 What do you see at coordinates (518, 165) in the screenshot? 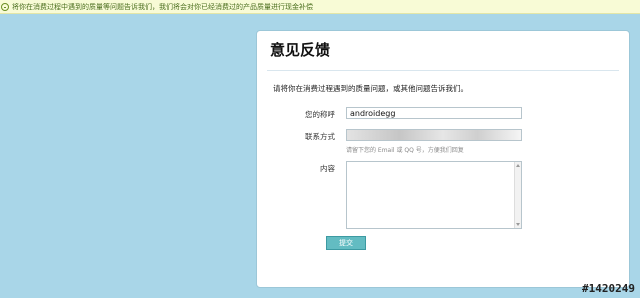
I see `scroll-up-arrow-icon` at bounding box center [518, 165].